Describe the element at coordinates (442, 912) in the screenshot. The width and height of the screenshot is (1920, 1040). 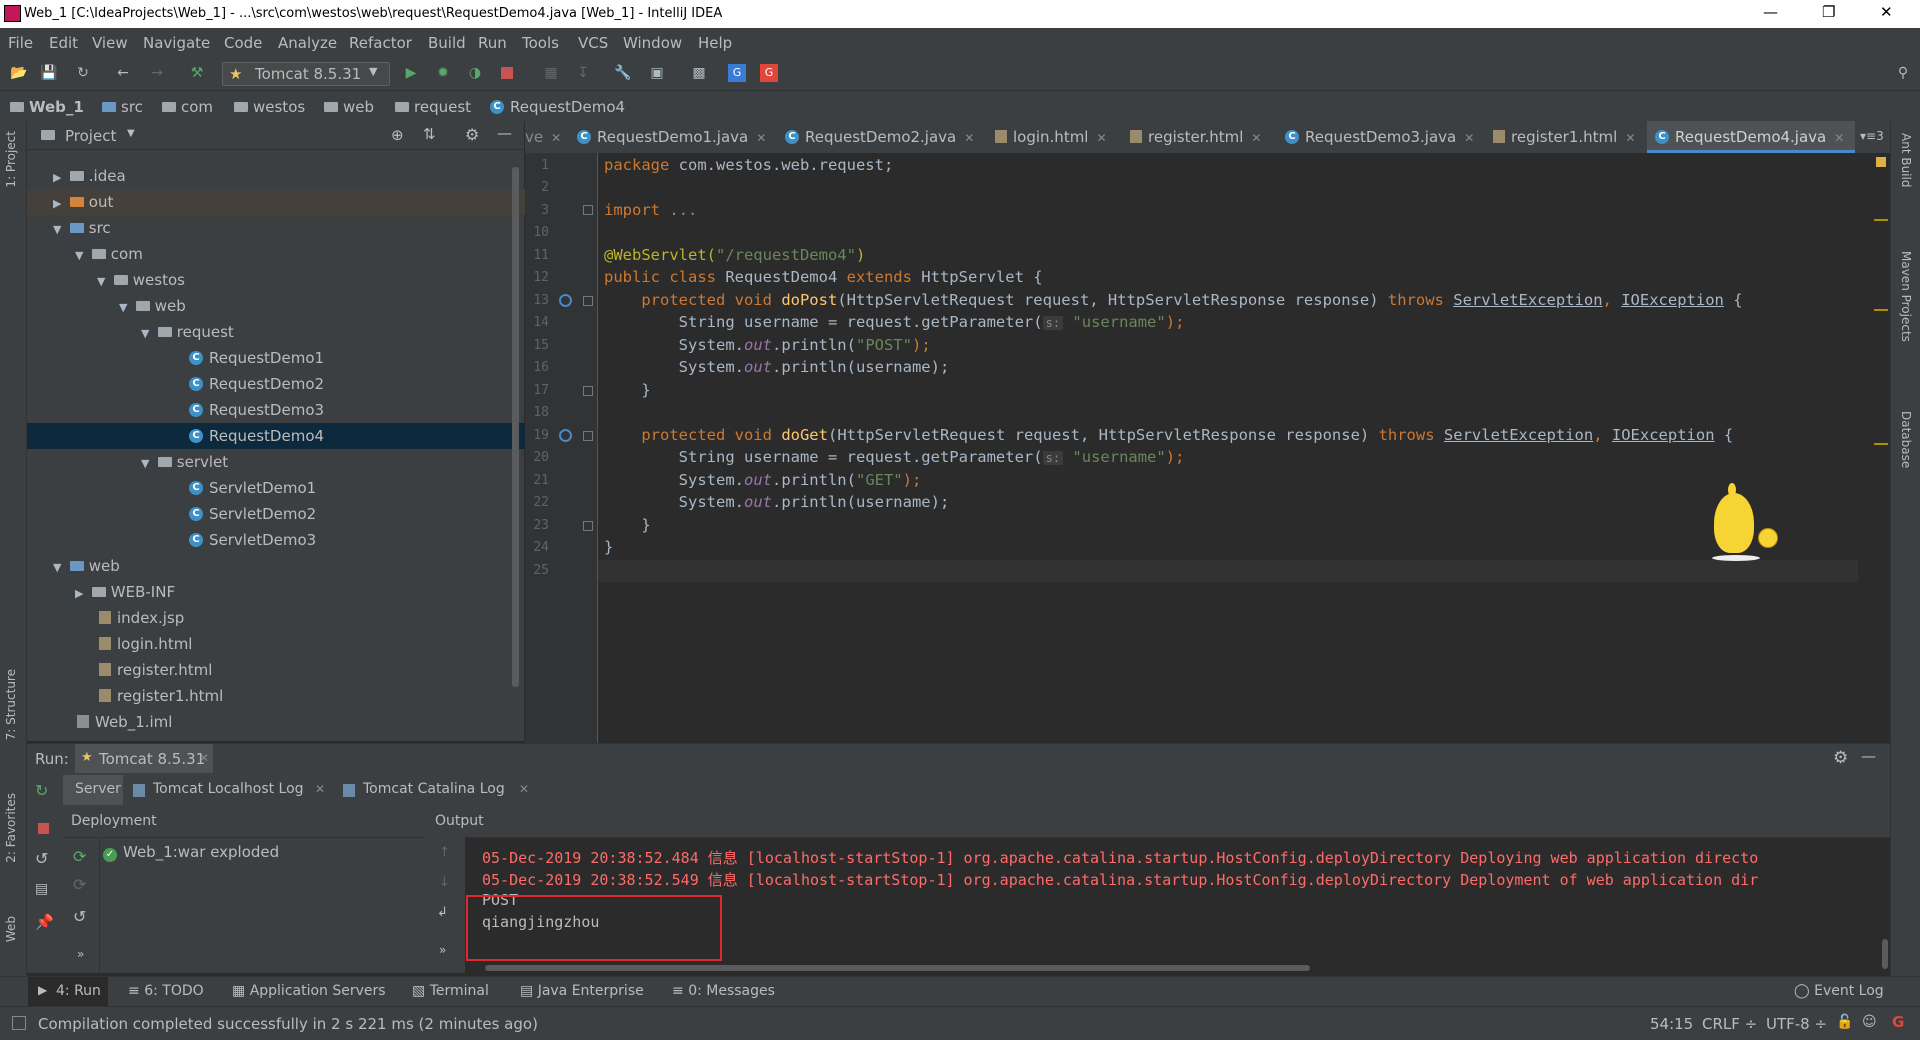
I see `soft-wrap-icon: ↲` at that location.